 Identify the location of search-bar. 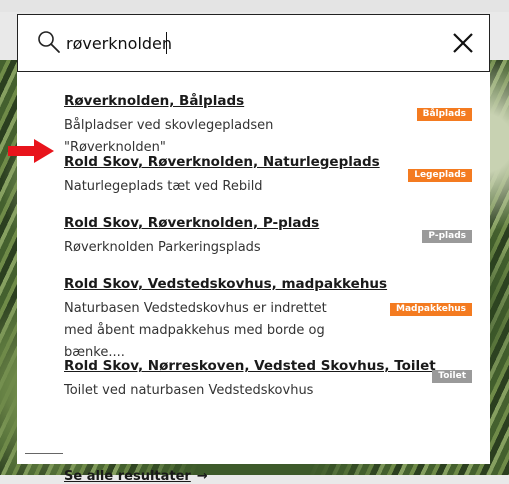
(253, 43).